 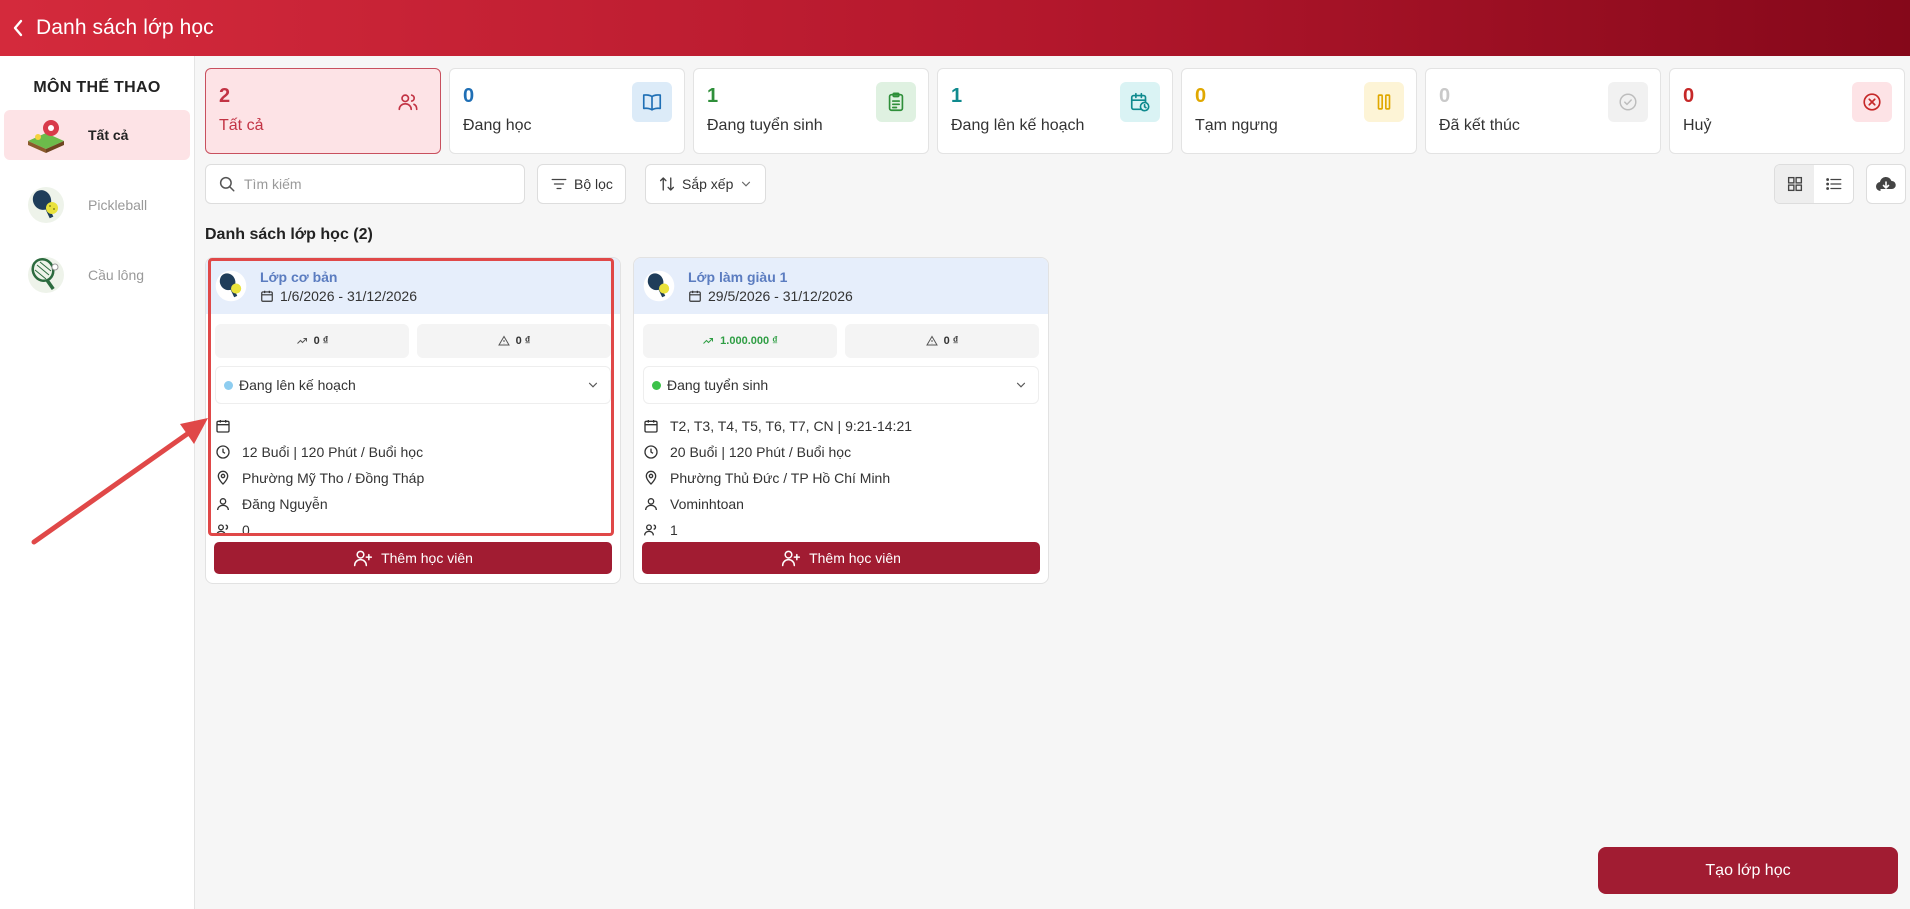 I want to click on back-button, so click(x=18, y=28).